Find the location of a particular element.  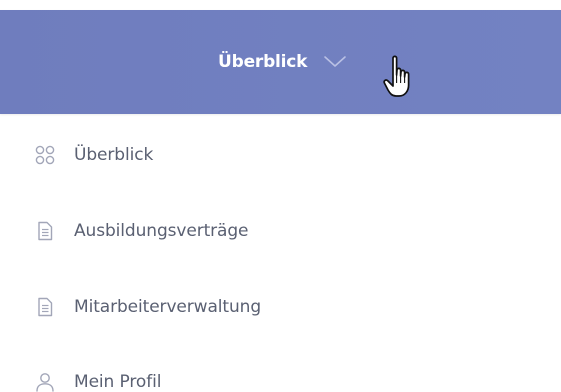

menu-item-employee-management: Mitarbeiterverwaltung is located at coordinates (147, 307).